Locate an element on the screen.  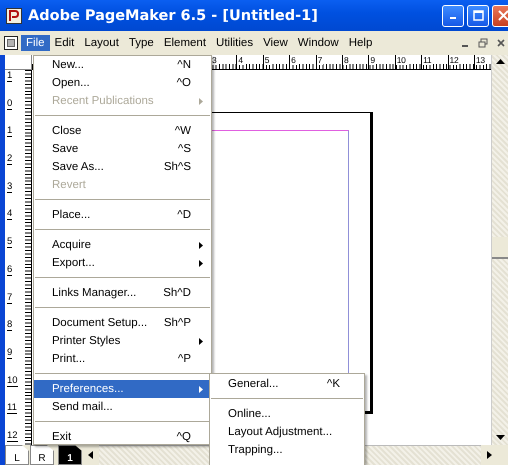
ruler-number: 13 is located at coordinates (480, 60).